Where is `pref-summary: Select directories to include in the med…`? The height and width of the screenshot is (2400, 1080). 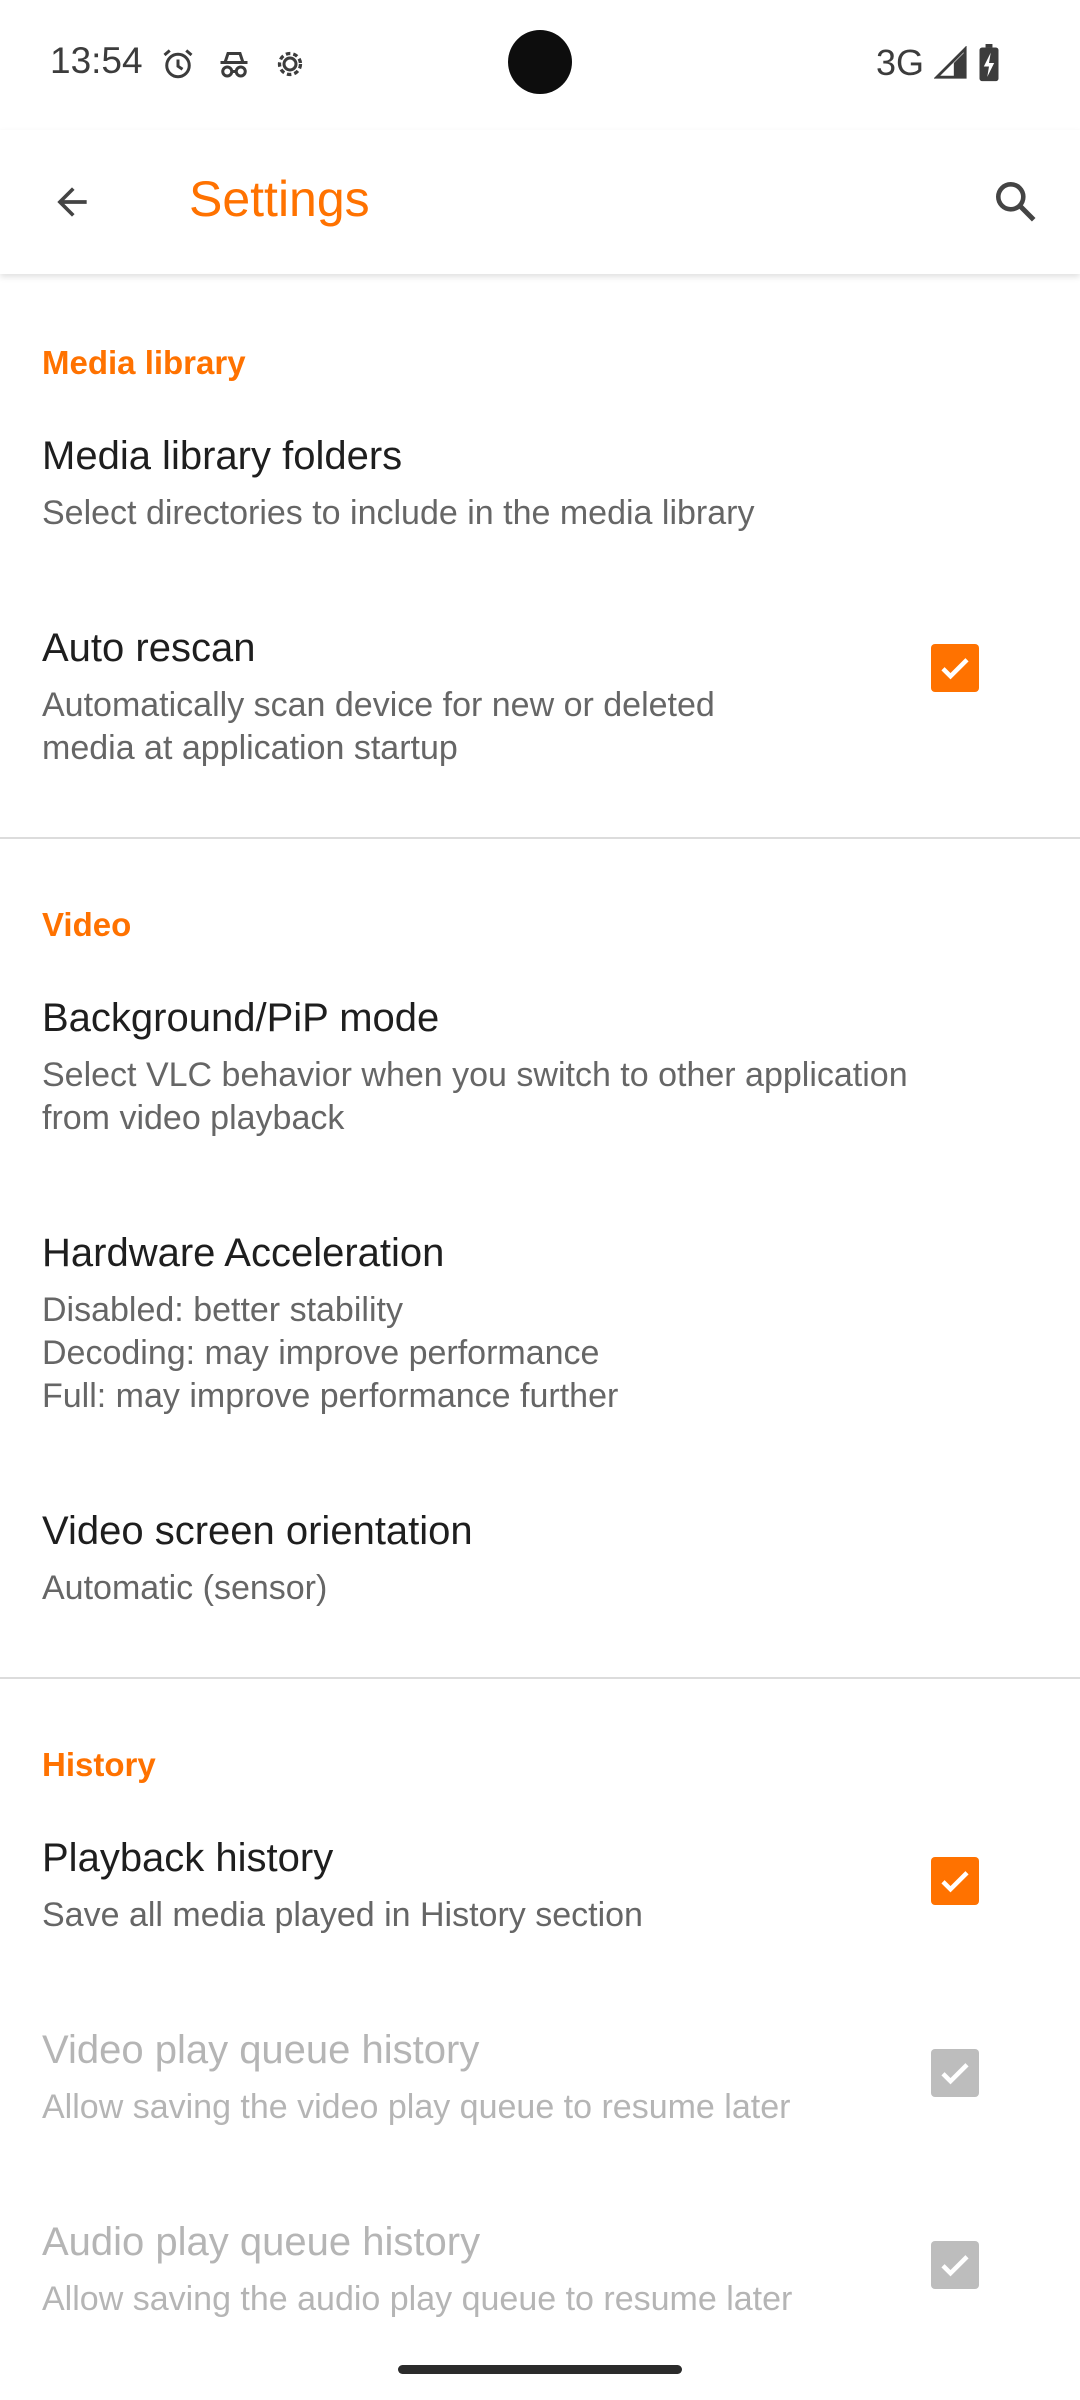
pref-summary: Select directories to include in the med… is located at coordinates (398, 513).